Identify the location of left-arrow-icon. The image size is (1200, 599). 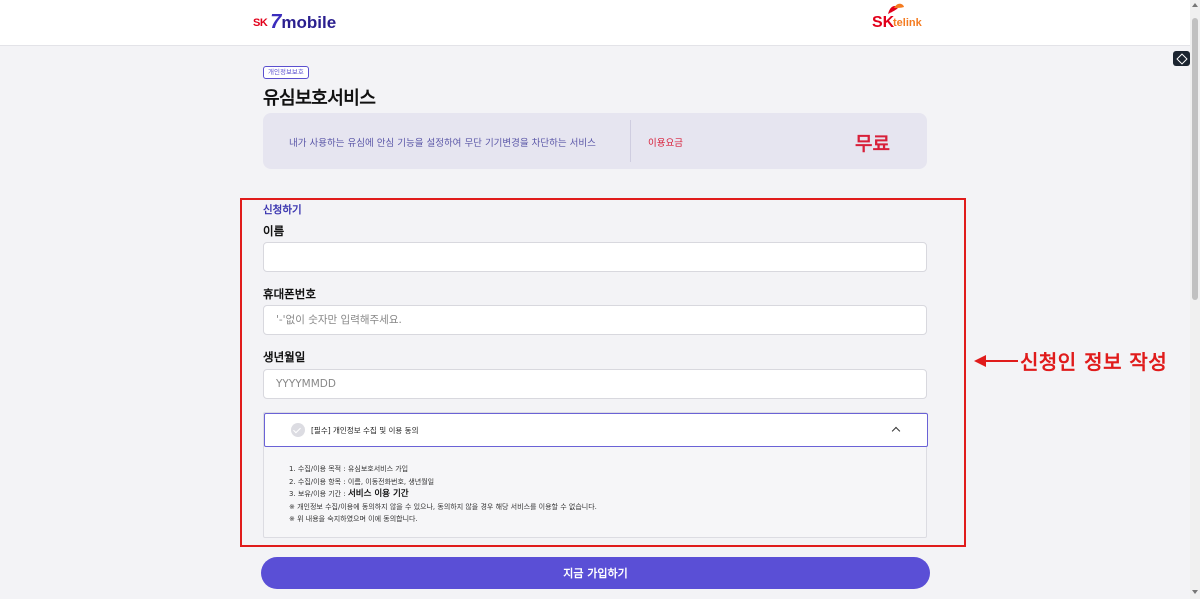
(996, 361).